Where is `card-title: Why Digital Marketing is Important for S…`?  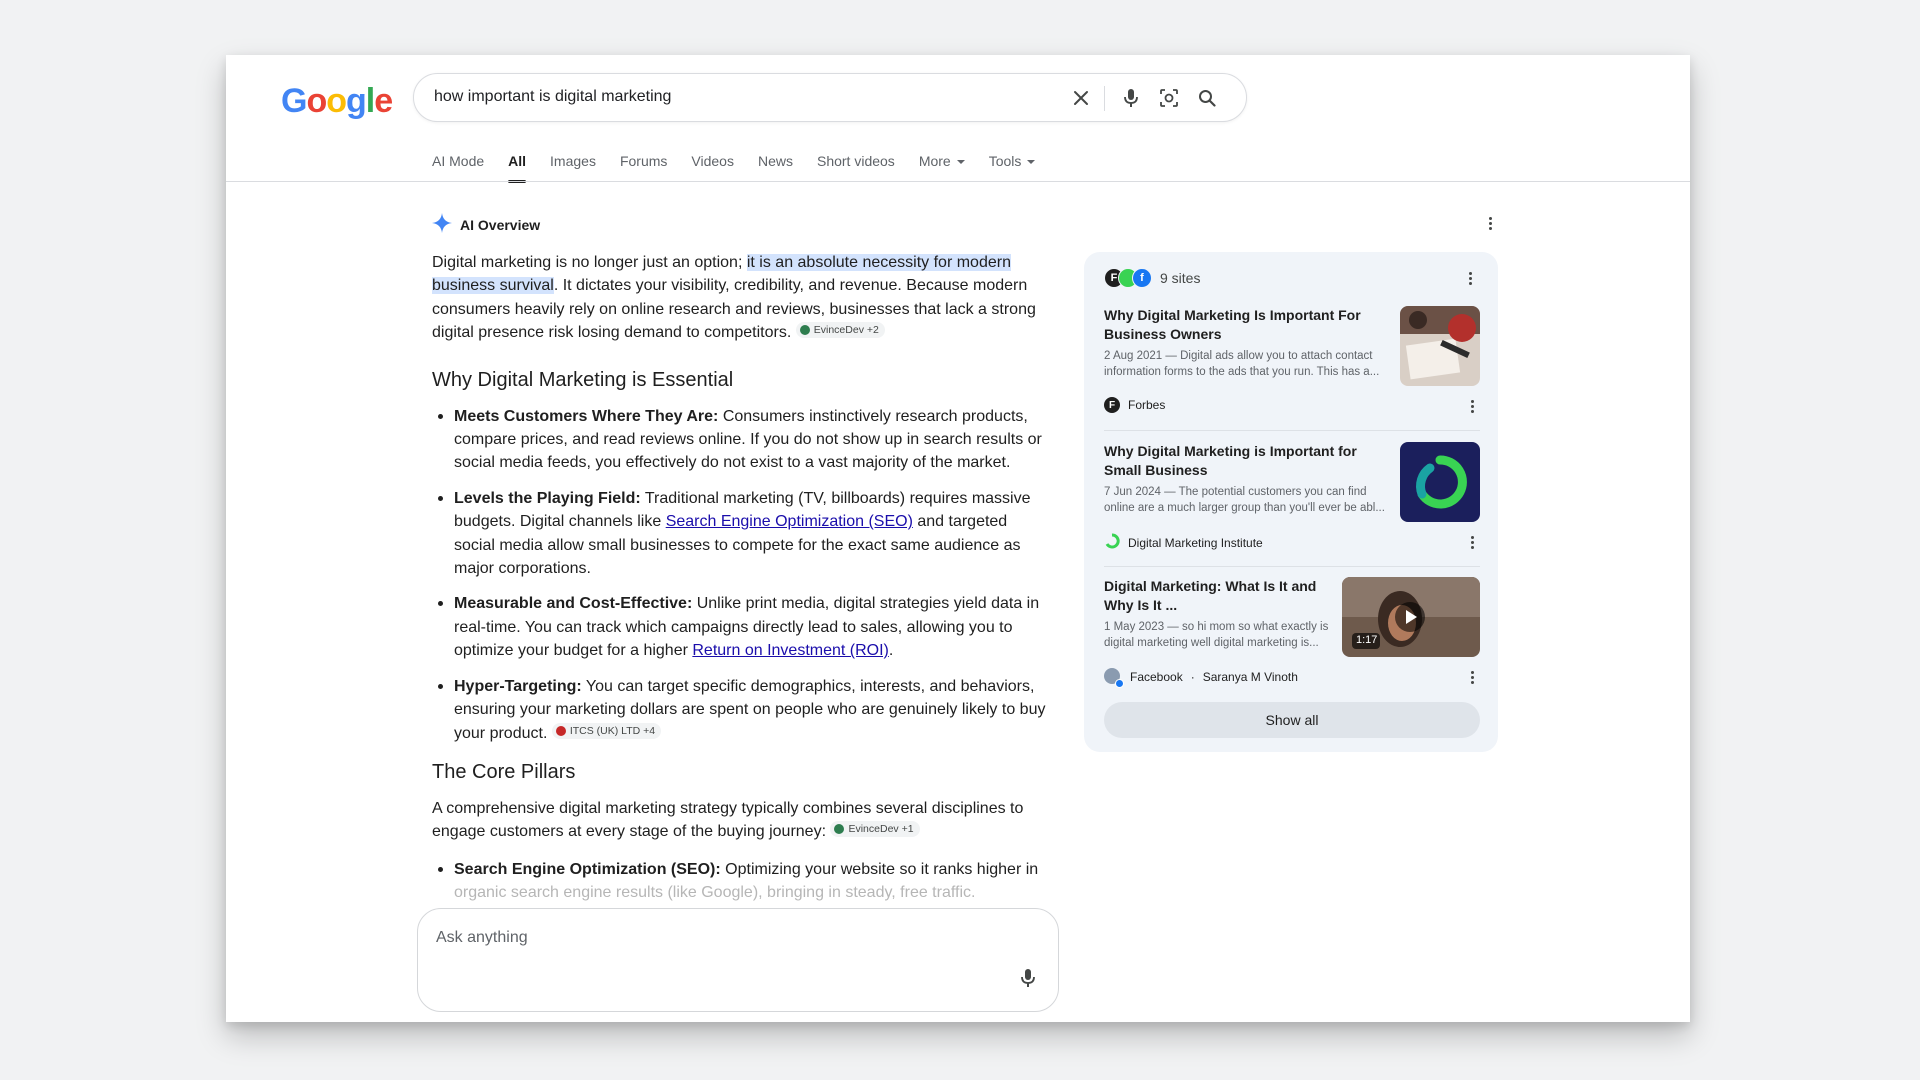
card-title: Why Digital Marketing is Important for S… is located at coordinates (1248, 461).